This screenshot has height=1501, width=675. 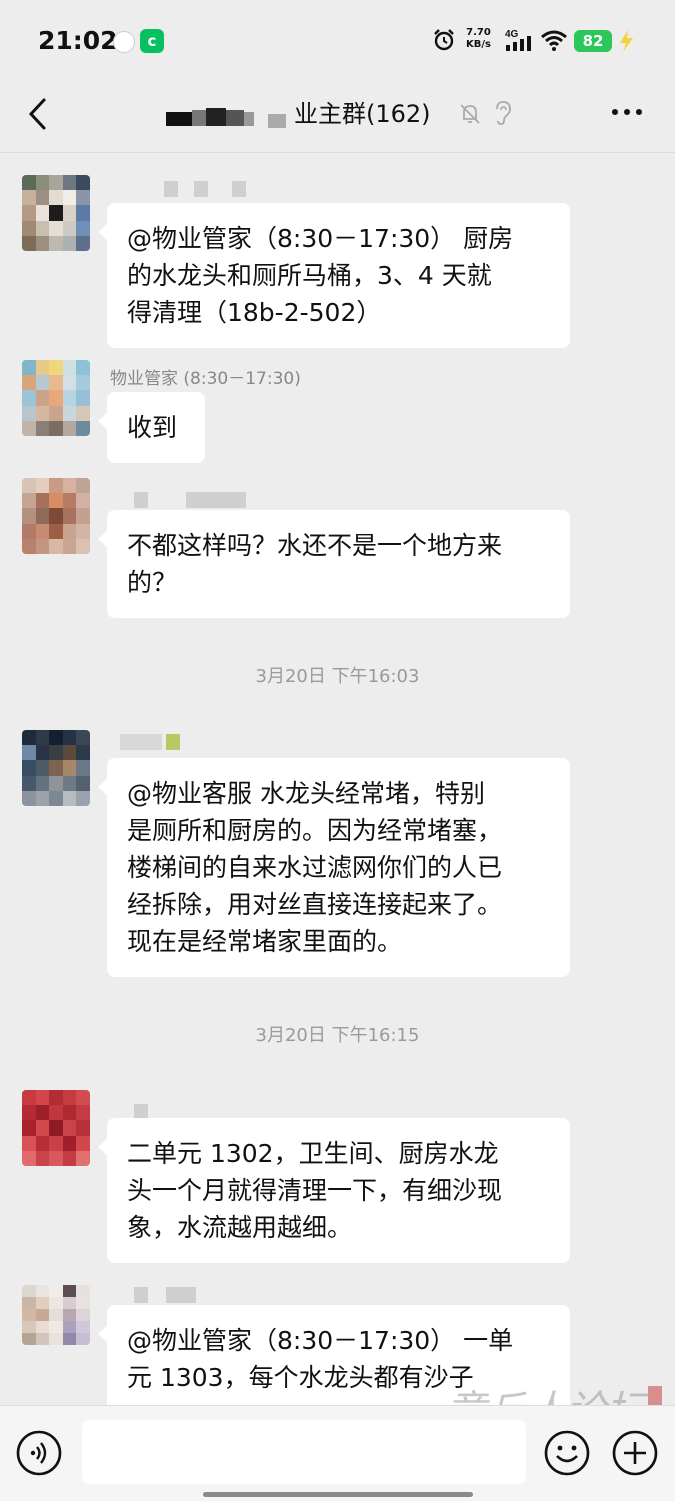 I want to click on emoji-icon, so click(x=567, y=1453).